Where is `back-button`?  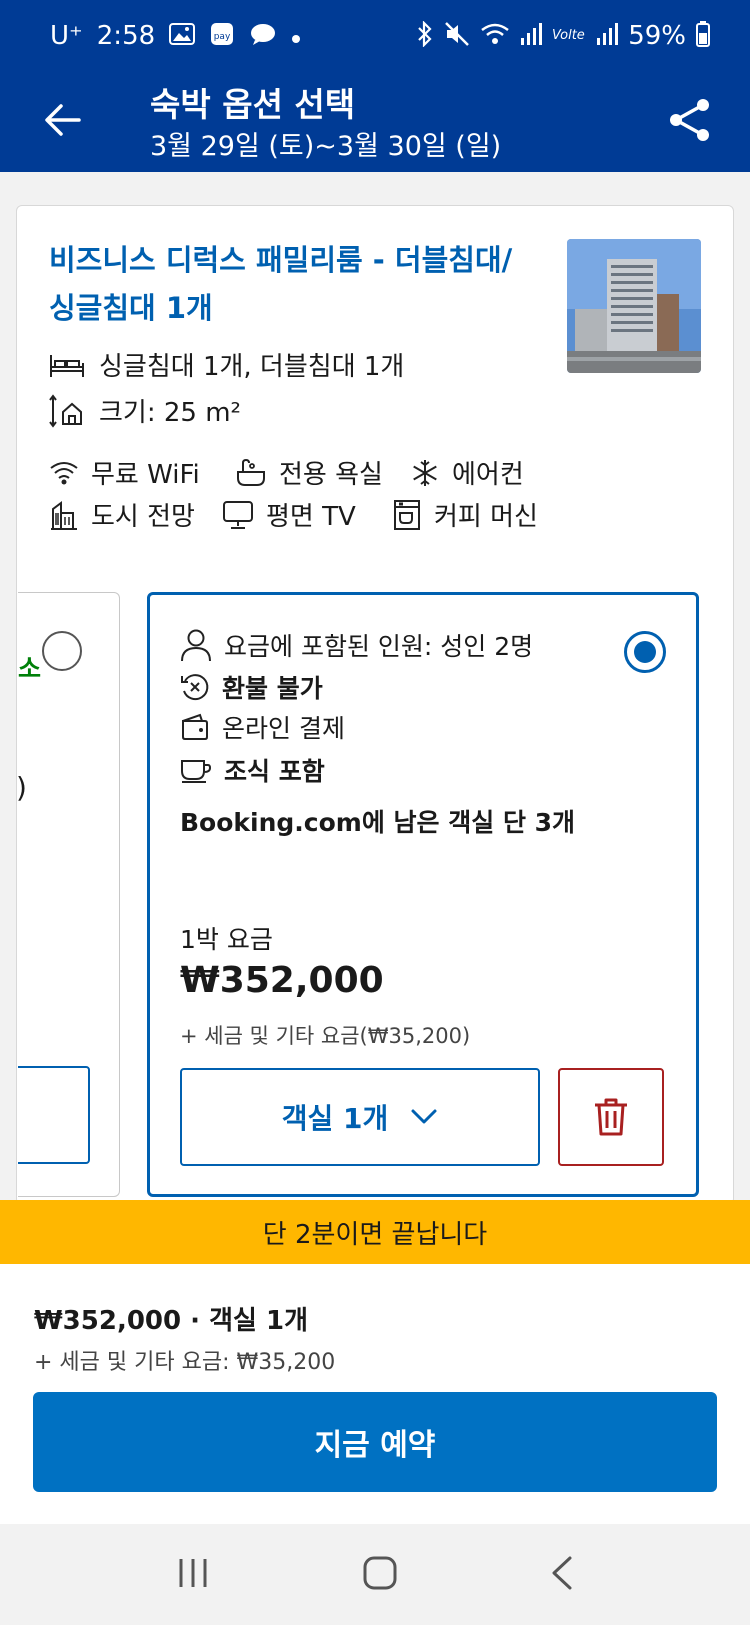
back-button is located at coordinates (62, 120).